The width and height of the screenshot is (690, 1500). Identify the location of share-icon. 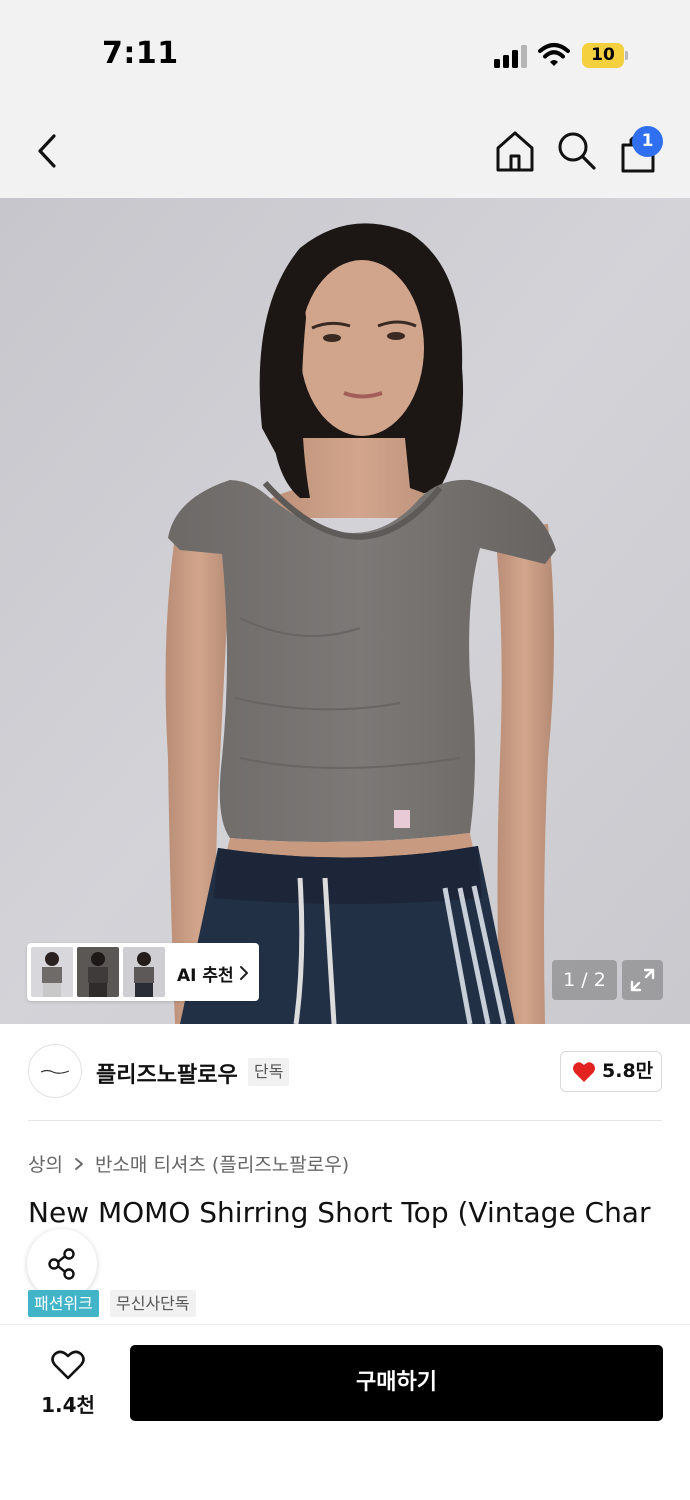
(61, 1264).